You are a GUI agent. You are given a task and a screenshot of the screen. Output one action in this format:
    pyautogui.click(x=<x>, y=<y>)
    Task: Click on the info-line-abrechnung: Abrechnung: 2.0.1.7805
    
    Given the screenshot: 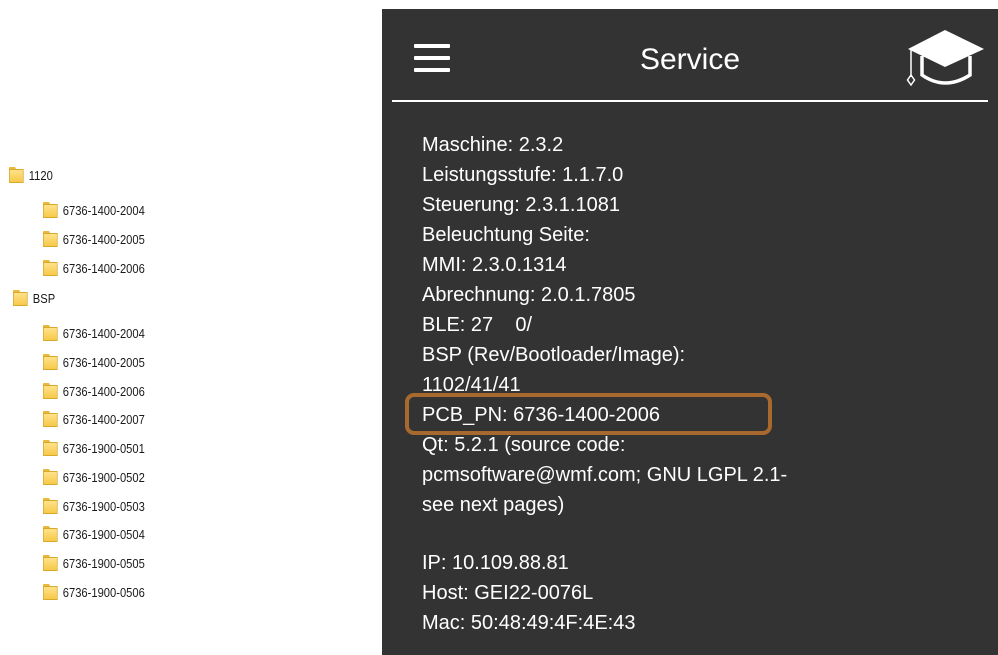 What is the action you would take?
    pyautogui.click(x=529, y=295)
    